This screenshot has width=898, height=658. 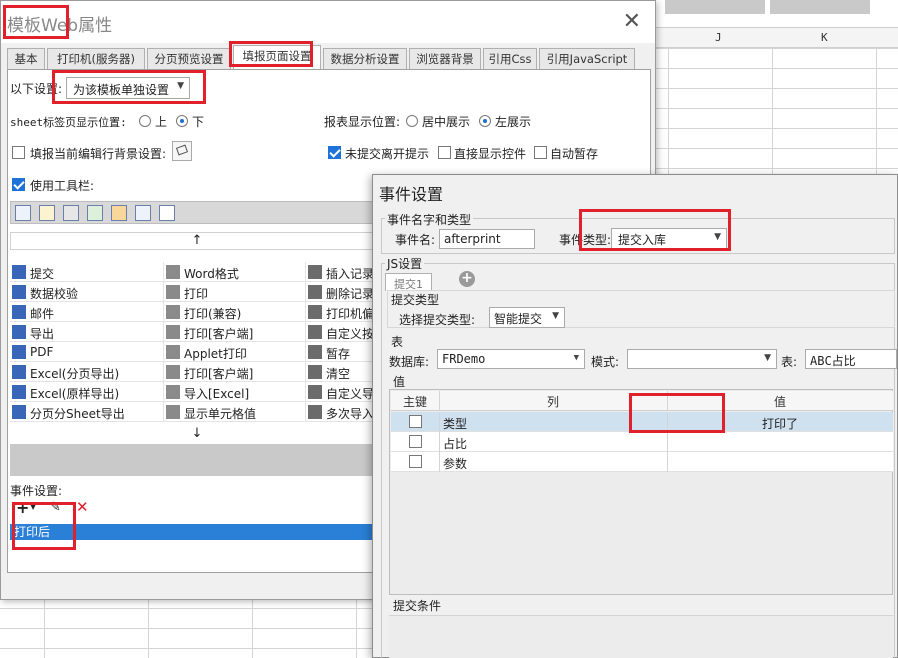 What do you see at coordinates (780, 423) in the screenshot?
I see `row-value-cell: 打印了` at bounding box center [780, 423].